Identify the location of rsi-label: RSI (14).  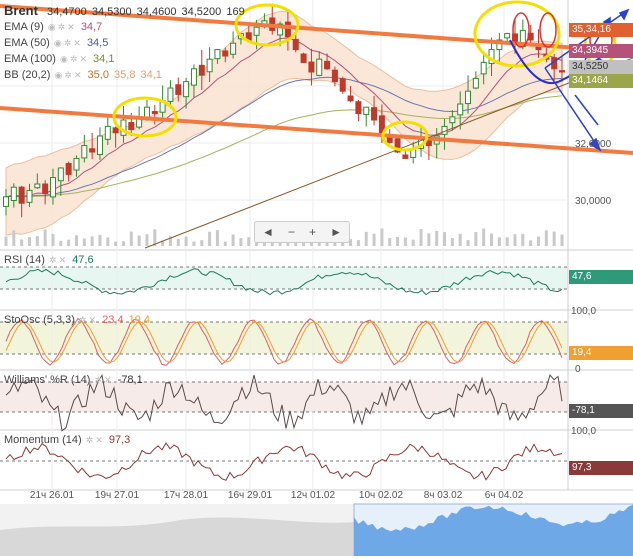
(24, 260).